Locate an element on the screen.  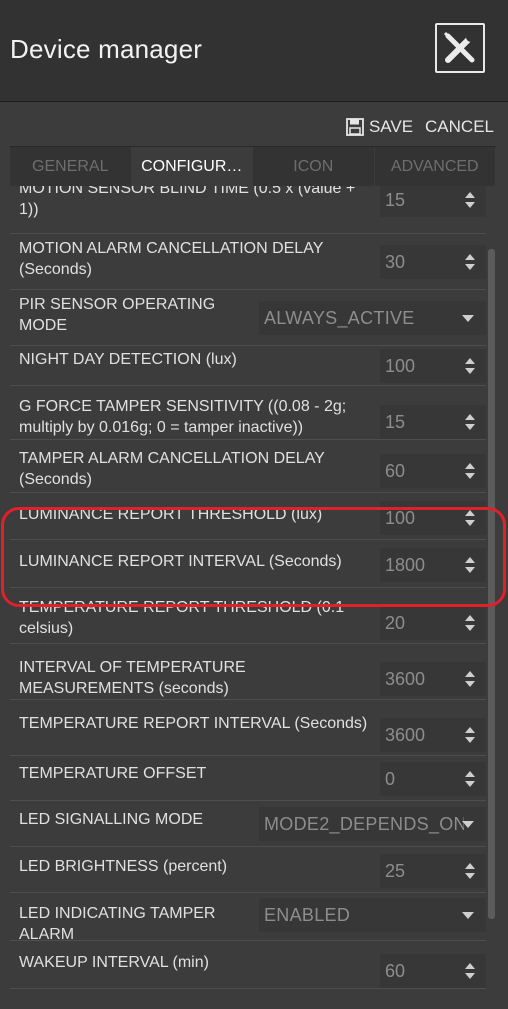
input-value: 25 is located at coordinates (395, 870).